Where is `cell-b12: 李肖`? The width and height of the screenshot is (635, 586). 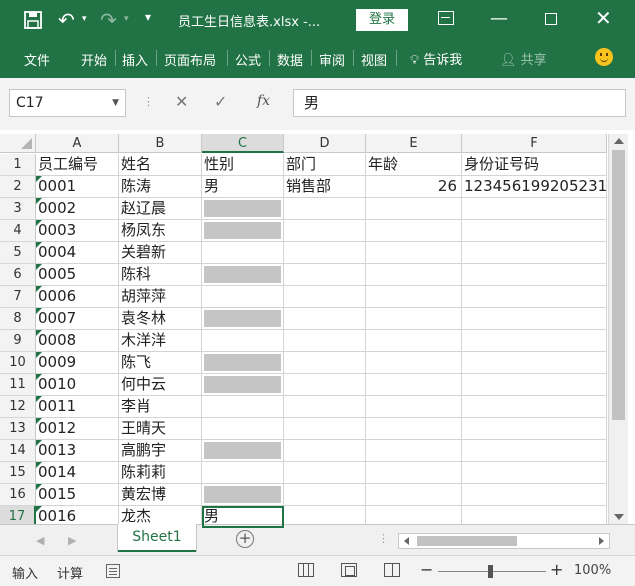 cell-b12: 李肖 is located at coordinates (160, 407).